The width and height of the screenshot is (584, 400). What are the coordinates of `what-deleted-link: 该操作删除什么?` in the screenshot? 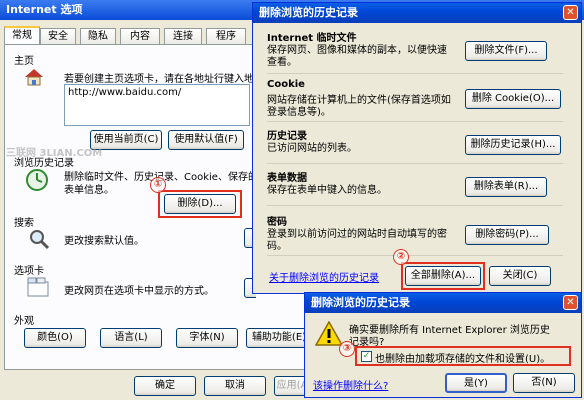 It's located at (350, 384).